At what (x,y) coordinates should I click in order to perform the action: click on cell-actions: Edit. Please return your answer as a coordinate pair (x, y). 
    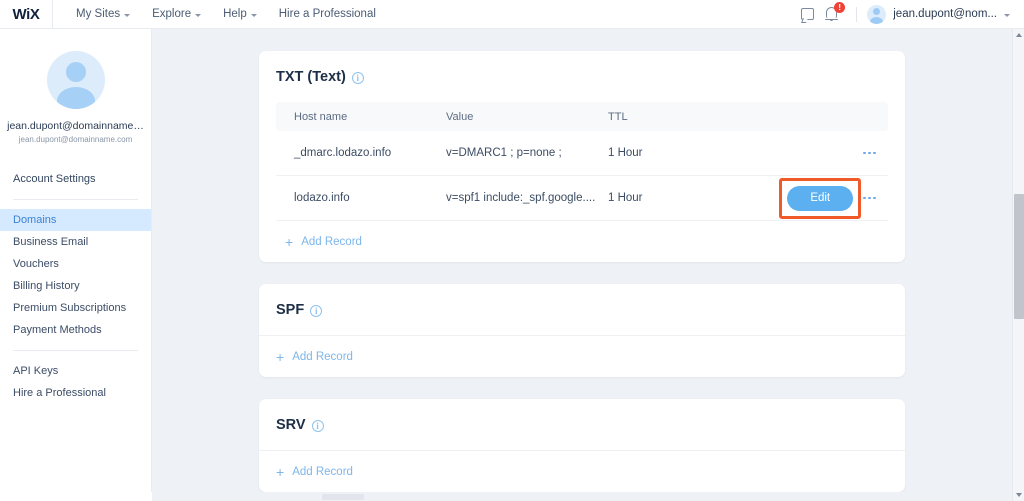
    Looking at the image, I should click on (808, 198).